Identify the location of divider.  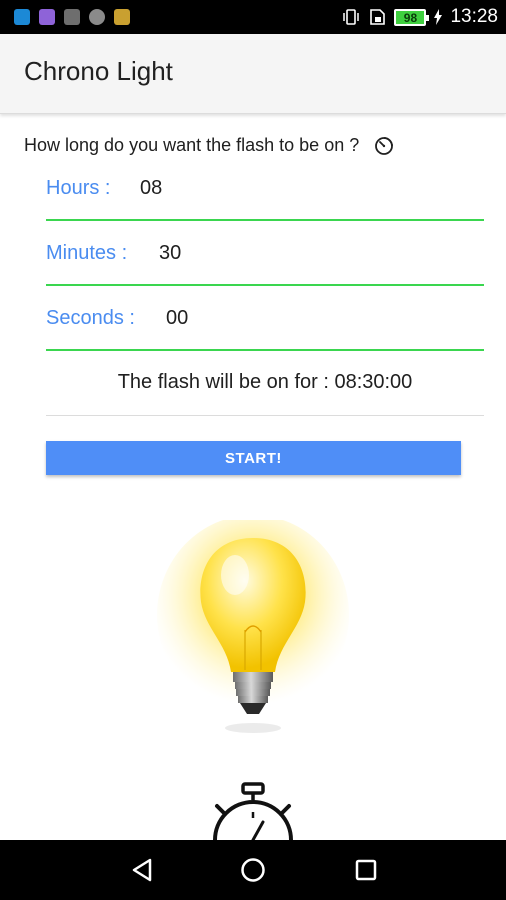
(265, 415).